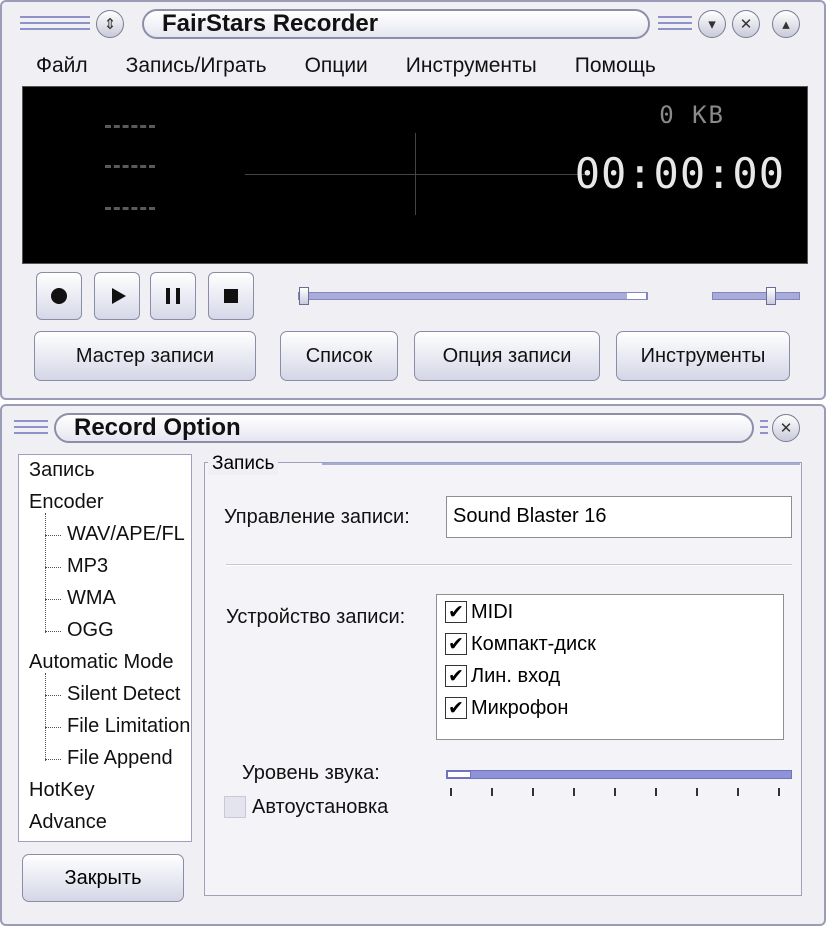 This screenshot has width=826, height=926. Describe the element at coordinates (145, 356) in the screenshot. I see `record-wizard-button: Мастер записи` at that location.